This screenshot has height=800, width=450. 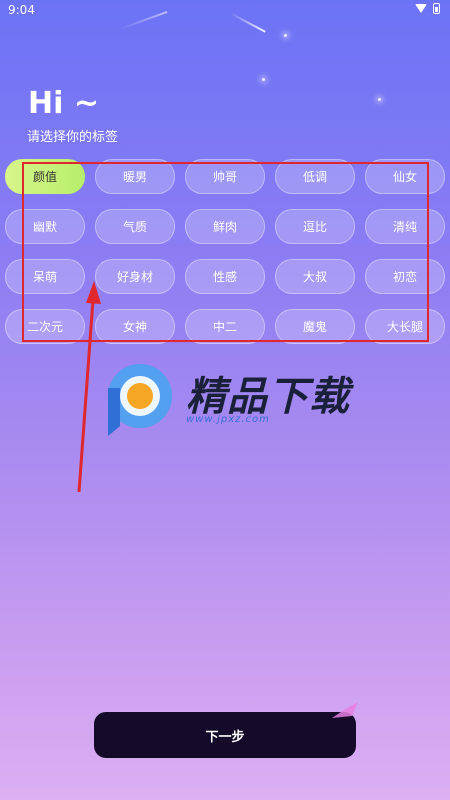 What do you see at coordinates (225, 735) in the screenshot?
I see `next-step-button: 下一步` at bounding box center [225, 735].